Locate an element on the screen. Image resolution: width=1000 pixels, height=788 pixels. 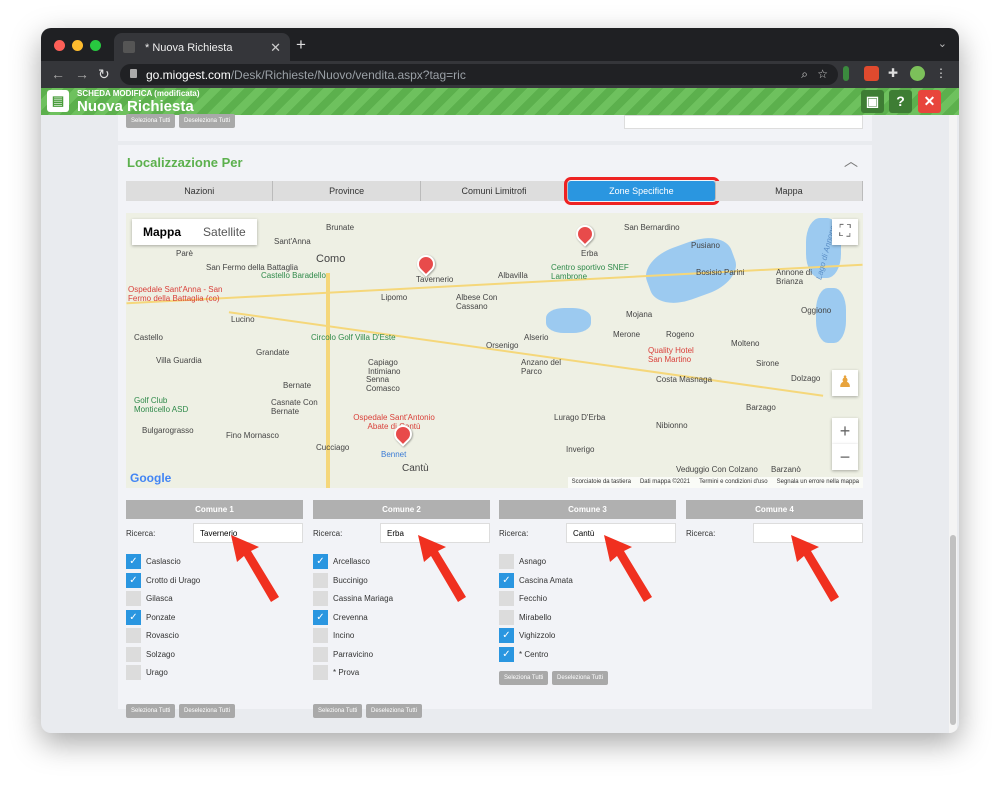
record-icon: ▤ is located at coordinates (58, 101).